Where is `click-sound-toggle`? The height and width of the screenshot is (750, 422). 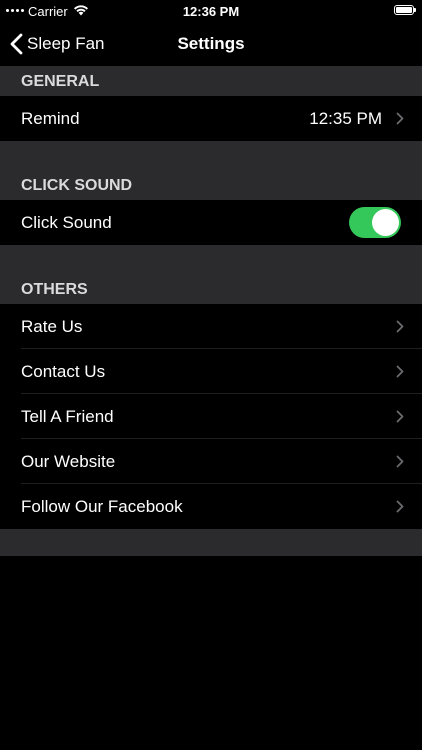 click-sound-toggle is located at coordinates (375, 222).